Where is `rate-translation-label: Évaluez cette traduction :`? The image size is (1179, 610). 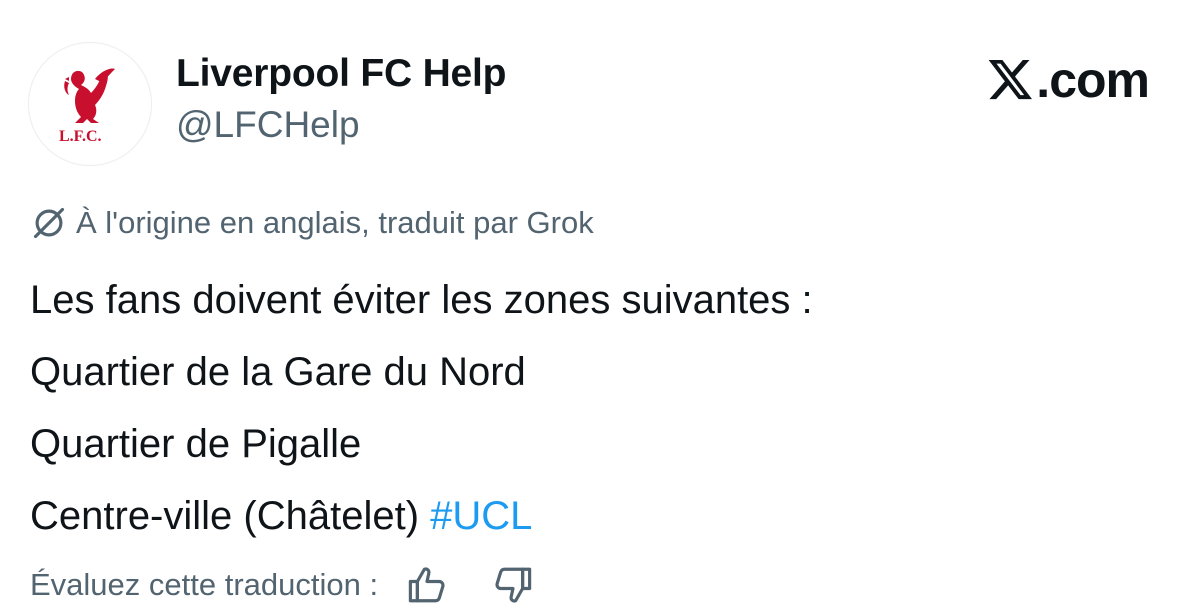 rate-translation-label: Évaluez cette traduction : is located at coordinates (204, 584).